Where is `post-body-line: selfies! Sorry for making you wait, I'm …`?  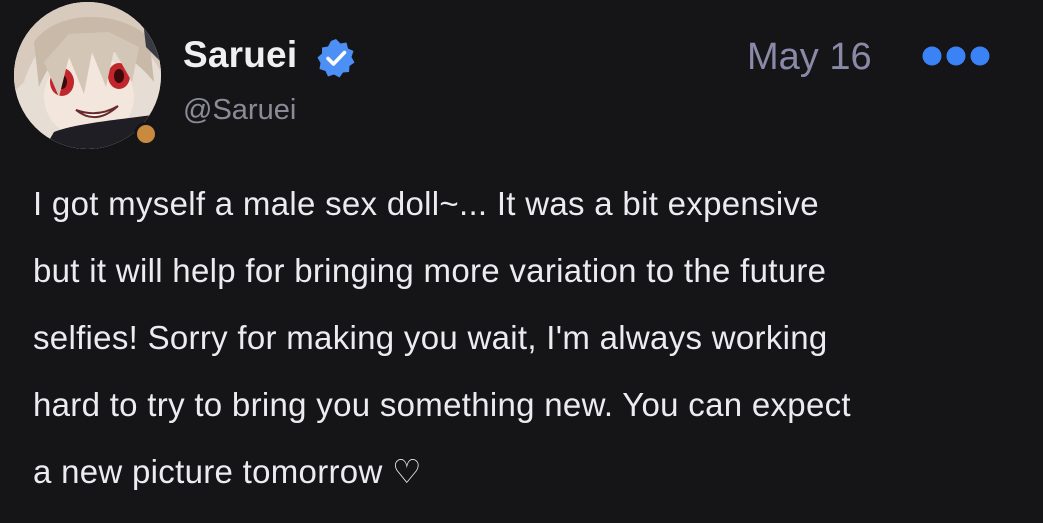
post-body-line: selfies! Sorry for making you wait, I'm … is located at coordinates (430, 337).